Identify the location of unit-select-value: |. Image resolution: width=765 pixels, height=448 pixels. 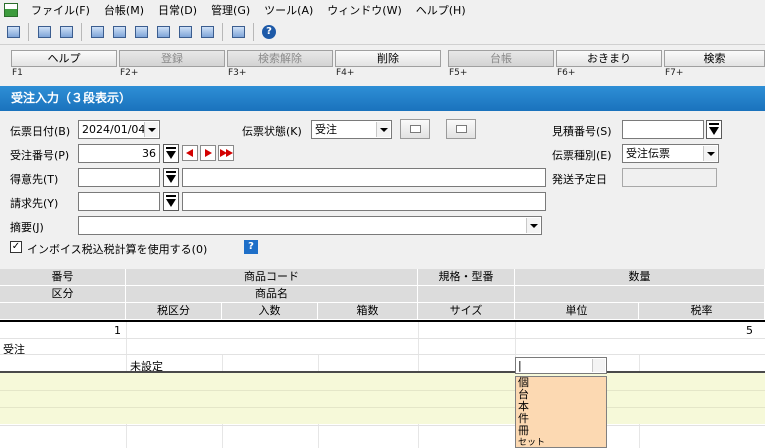
(520, 365).